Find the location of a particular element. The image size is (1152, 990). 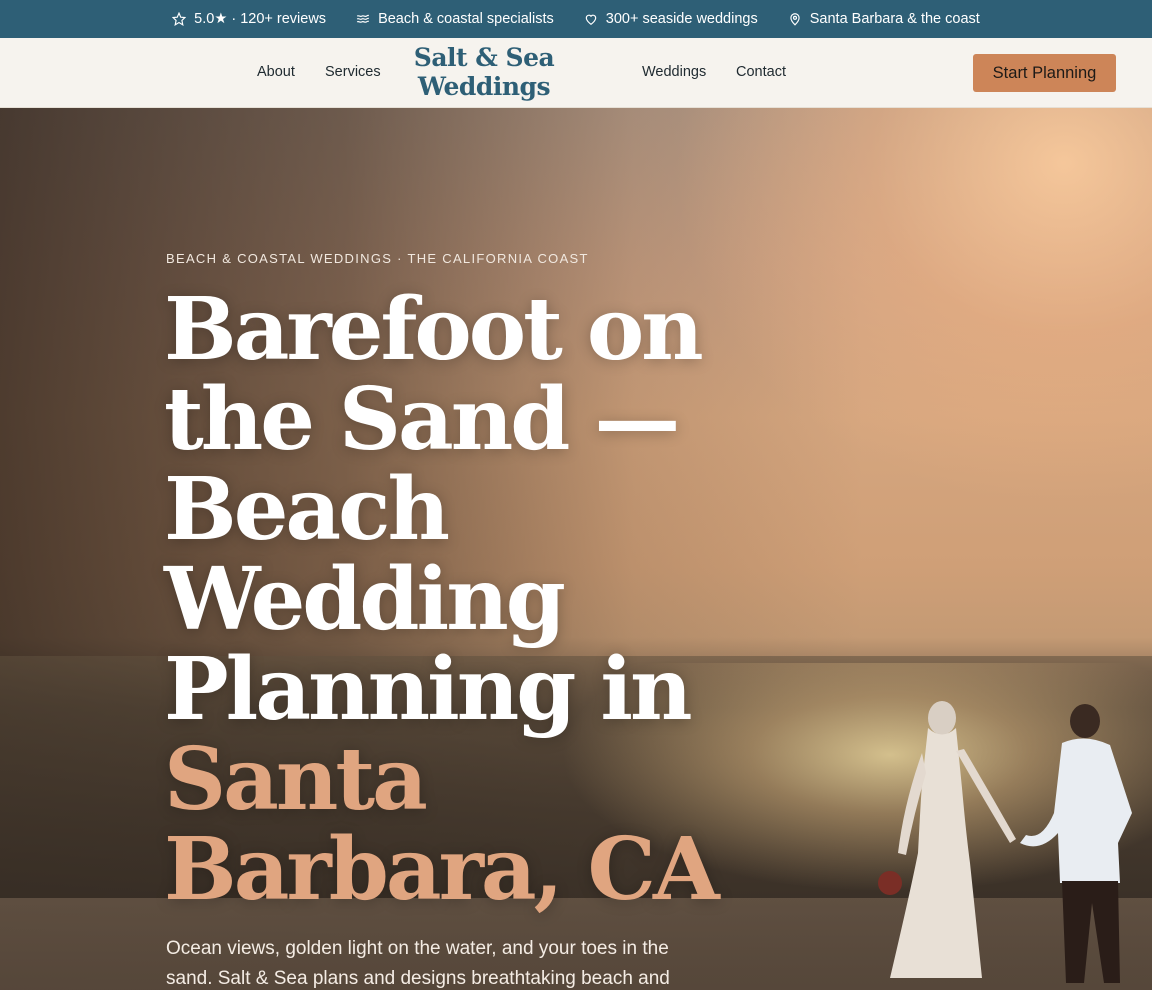

star-icon is located at coordinates (179, 19).